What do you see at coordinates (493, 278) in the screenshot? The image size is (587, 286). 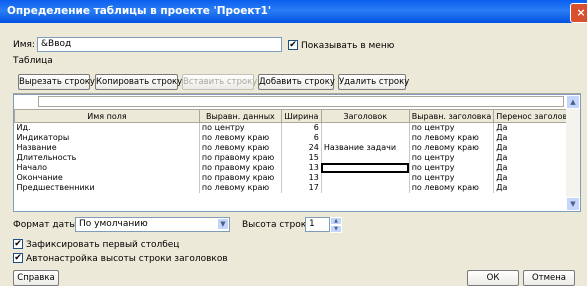 I see `ok-button: ОК` at bounding box center [493, 278].